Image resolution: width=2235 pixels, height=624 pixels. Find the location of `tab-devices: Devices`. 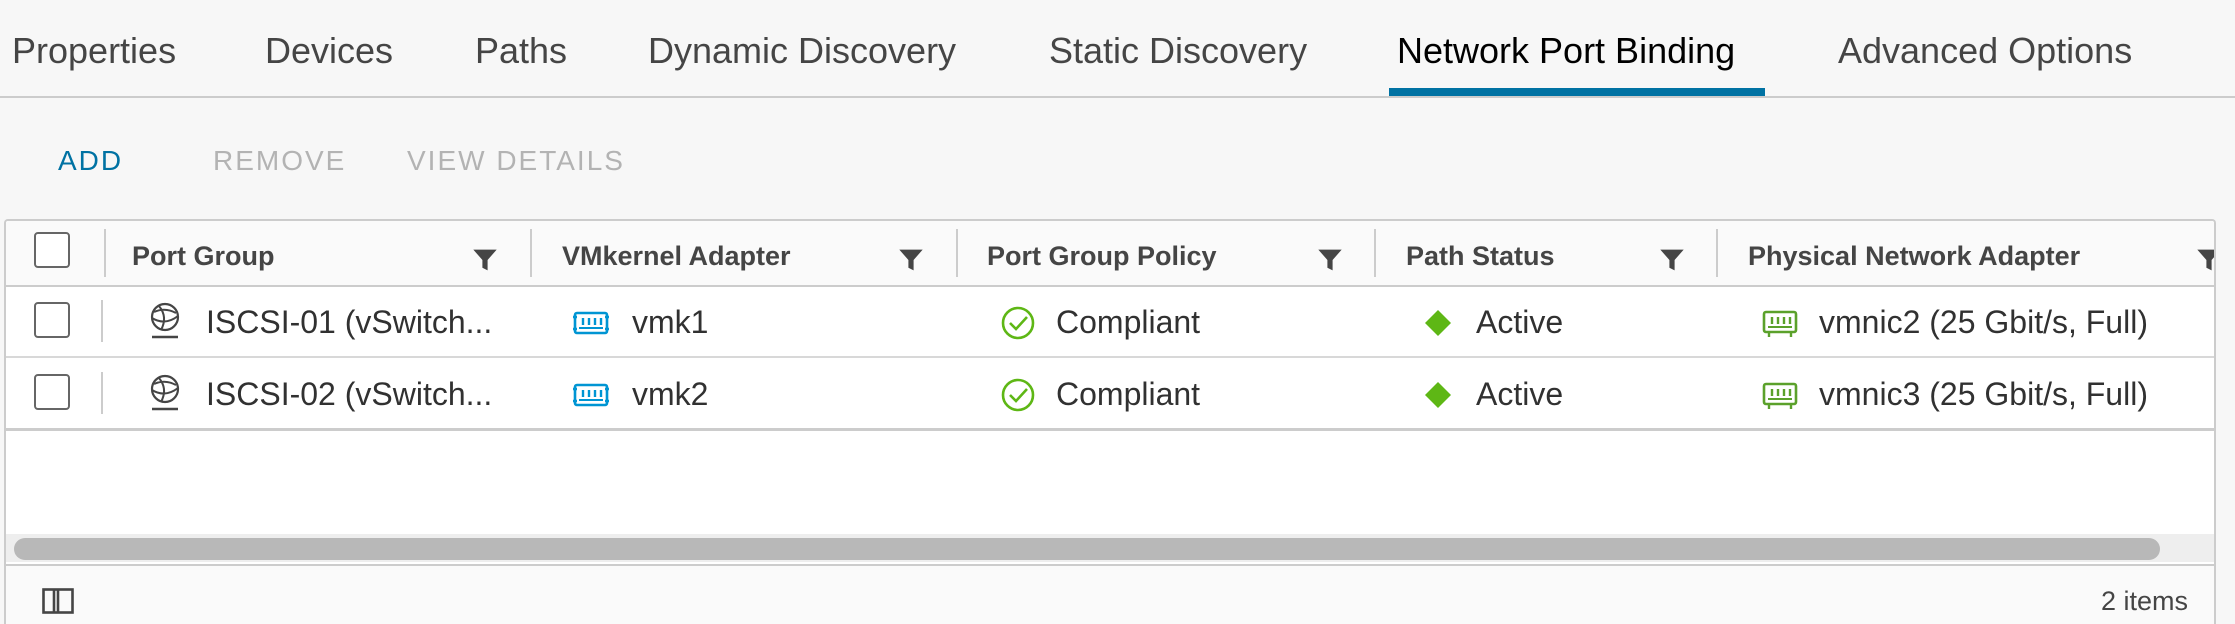

tab-devices: Devices is located at coordinates (329, 51).